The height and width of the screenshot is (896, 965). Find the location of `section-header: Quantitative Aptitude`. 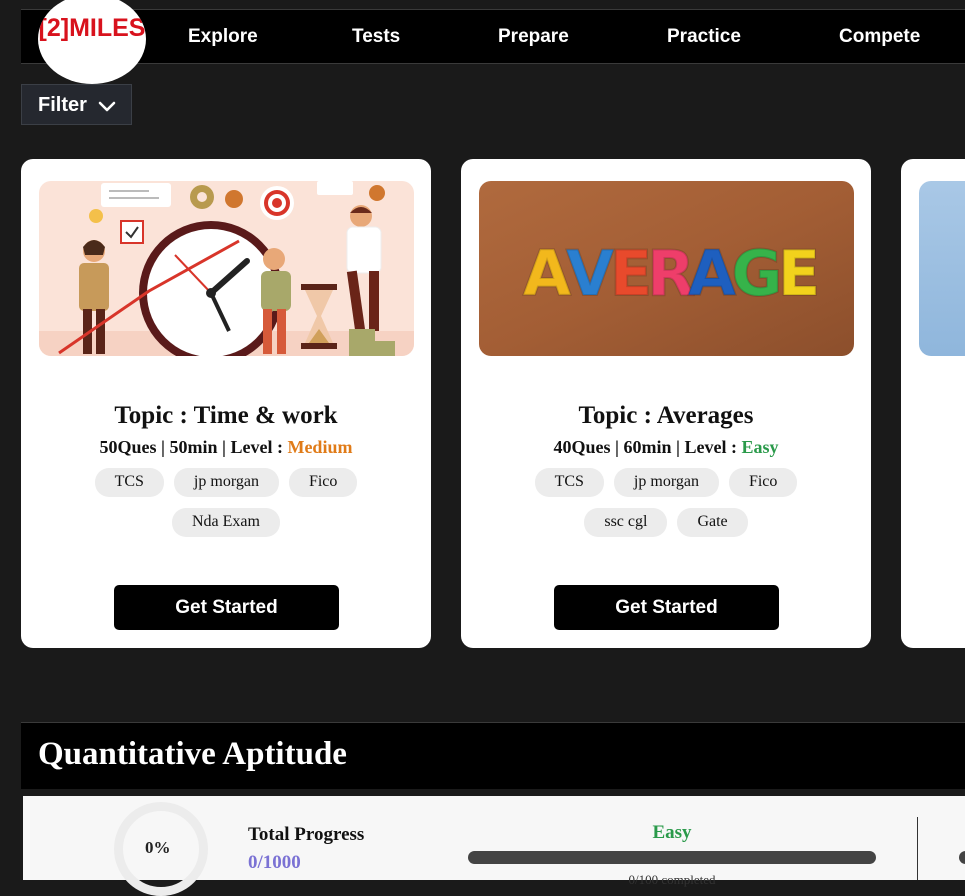

section-header: Quantitative Aptitude is located at coordinates (493, 755).